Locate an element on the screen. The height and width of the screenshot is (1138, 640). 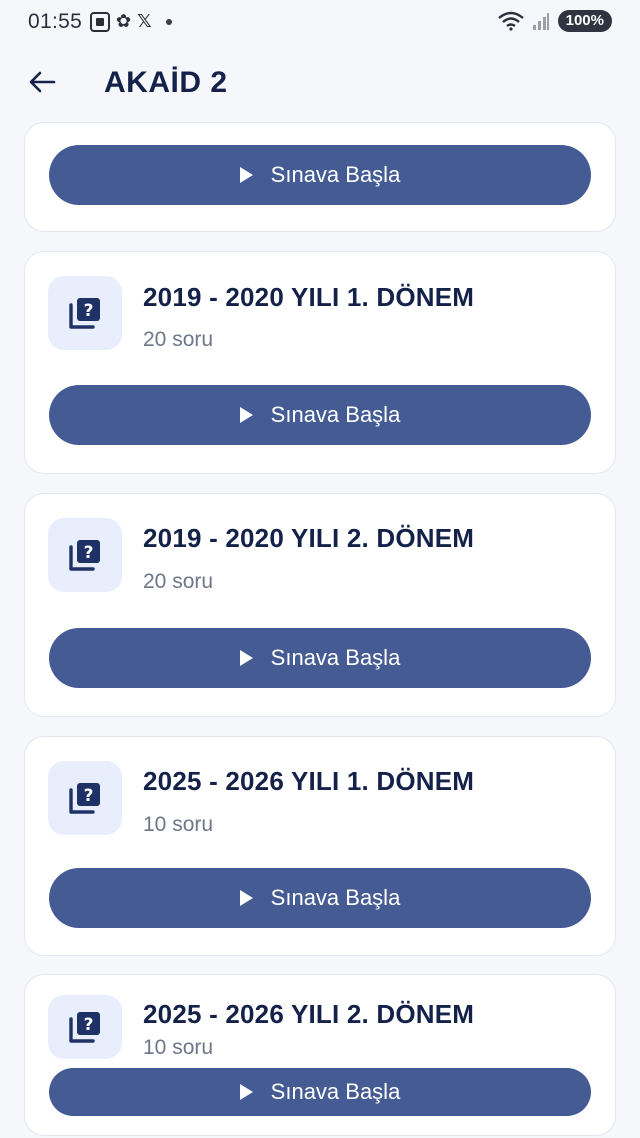
screenshot-icon is located at coordinates (100, 21).